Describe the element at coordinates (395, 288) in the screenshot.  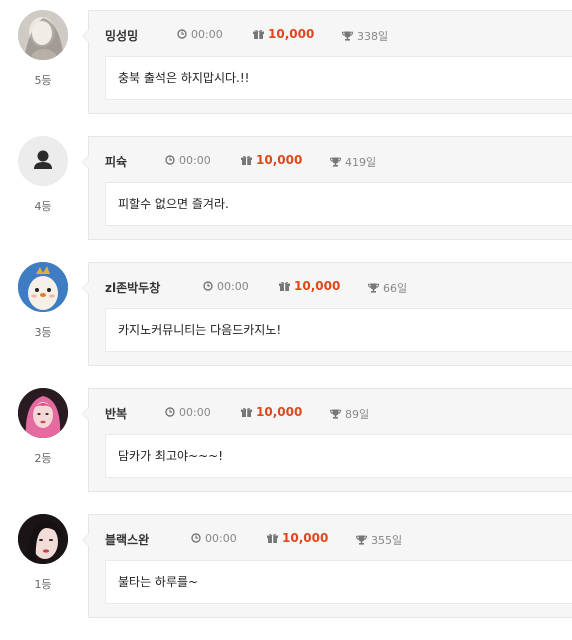
I see `days-value: 66일` at that location.